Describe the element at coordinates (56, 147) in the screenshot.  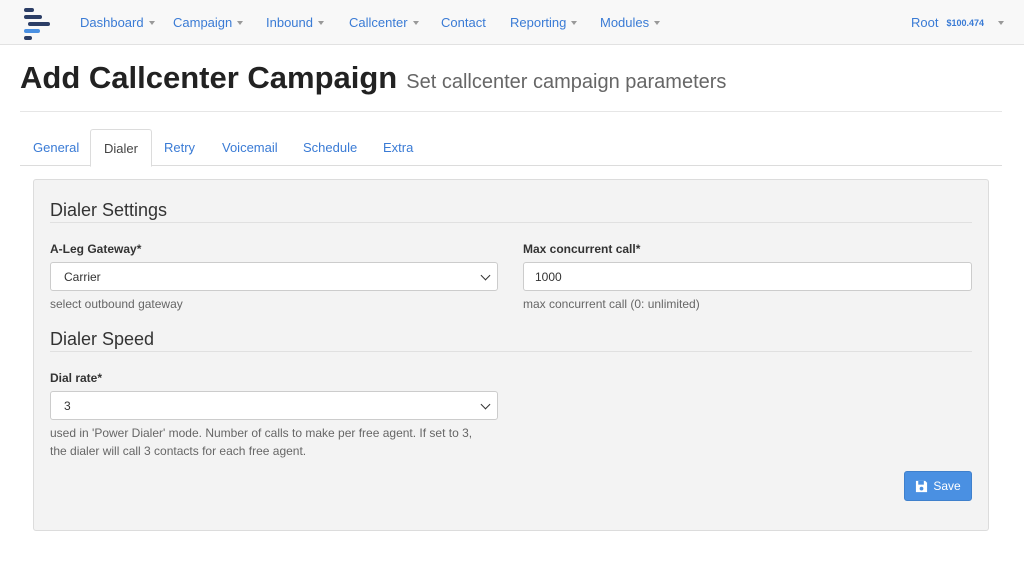
I see `tab-general: General` at that location.